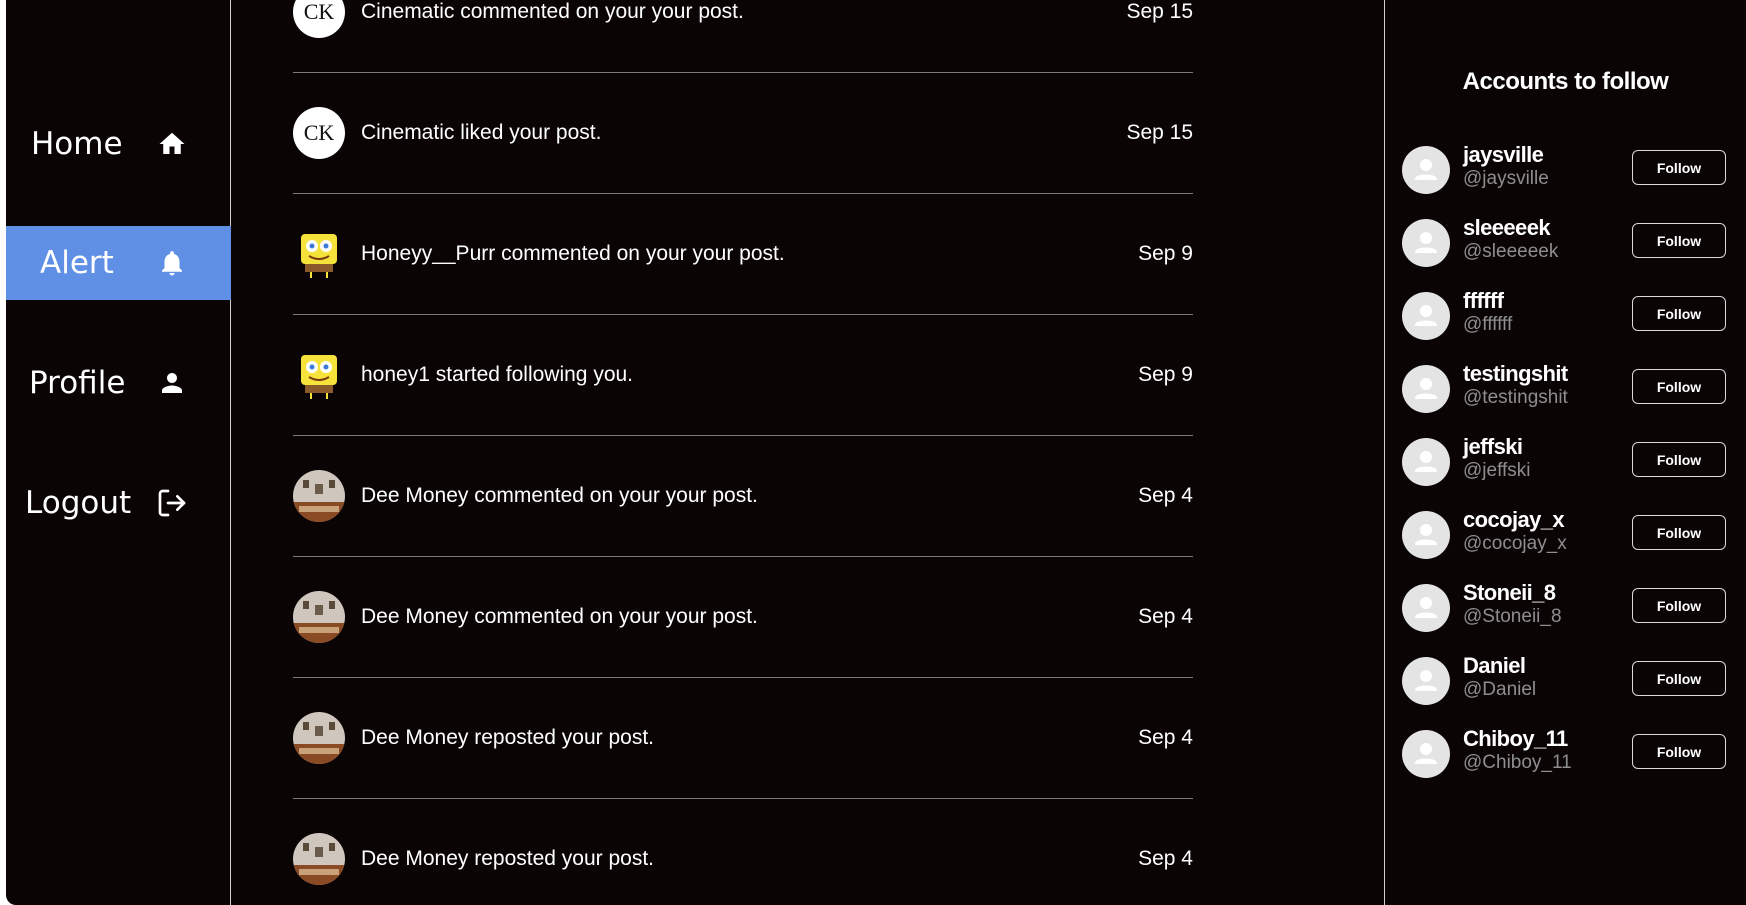 This screenshot has height=905, width=1746. I want to click on sidebar-item-home: Home, so click(118, 144).